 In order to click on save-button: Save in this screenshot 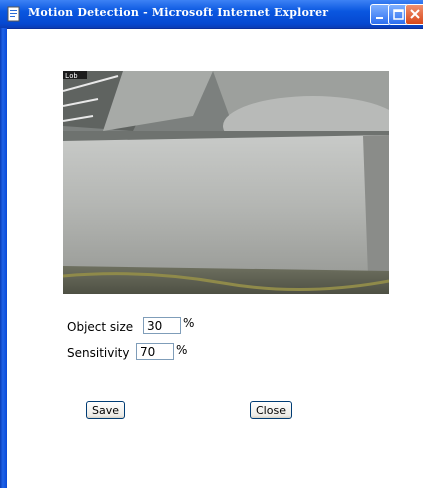, I will do `click(106, 410)`.